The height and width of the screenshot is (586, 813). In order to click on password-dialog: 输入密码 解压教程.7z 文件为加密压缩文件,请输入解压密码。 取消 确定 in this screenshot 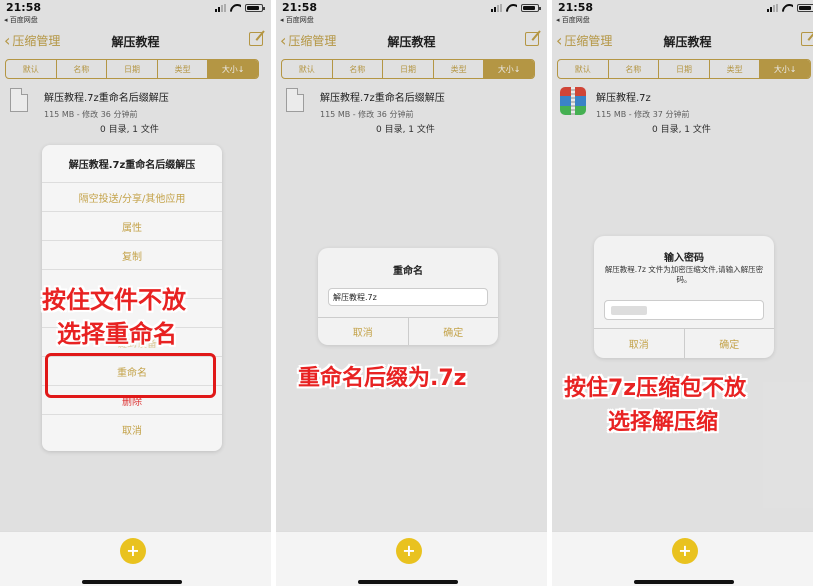, I will do `click(684, 297)`.